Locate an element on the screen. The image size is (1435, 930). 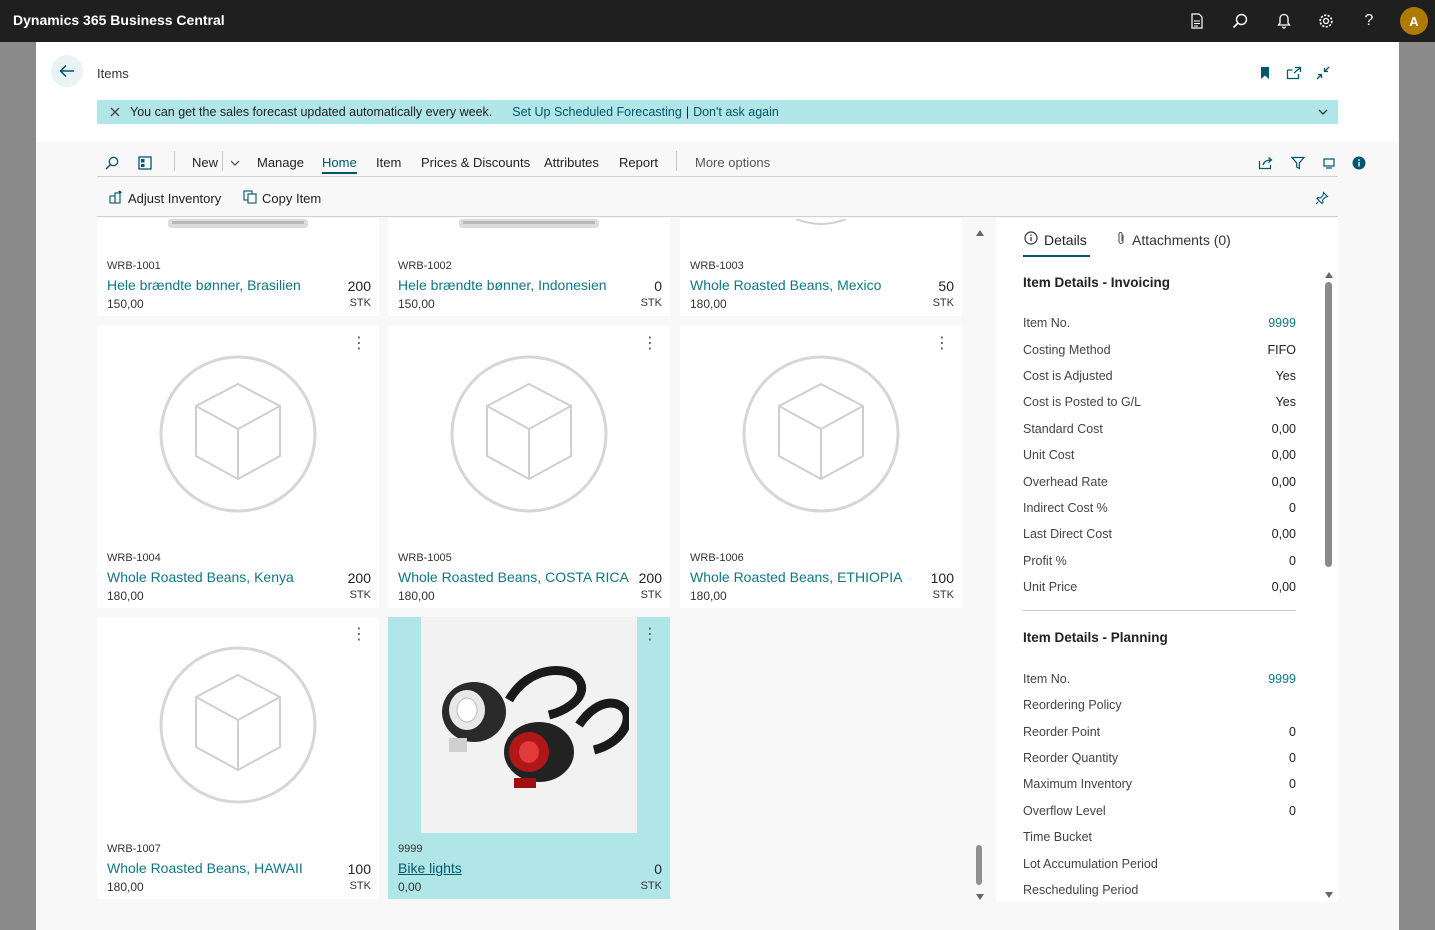
fact-row-cost-adjusted: Cost is Adjusted Yes is located at coordinates (1159, 376).